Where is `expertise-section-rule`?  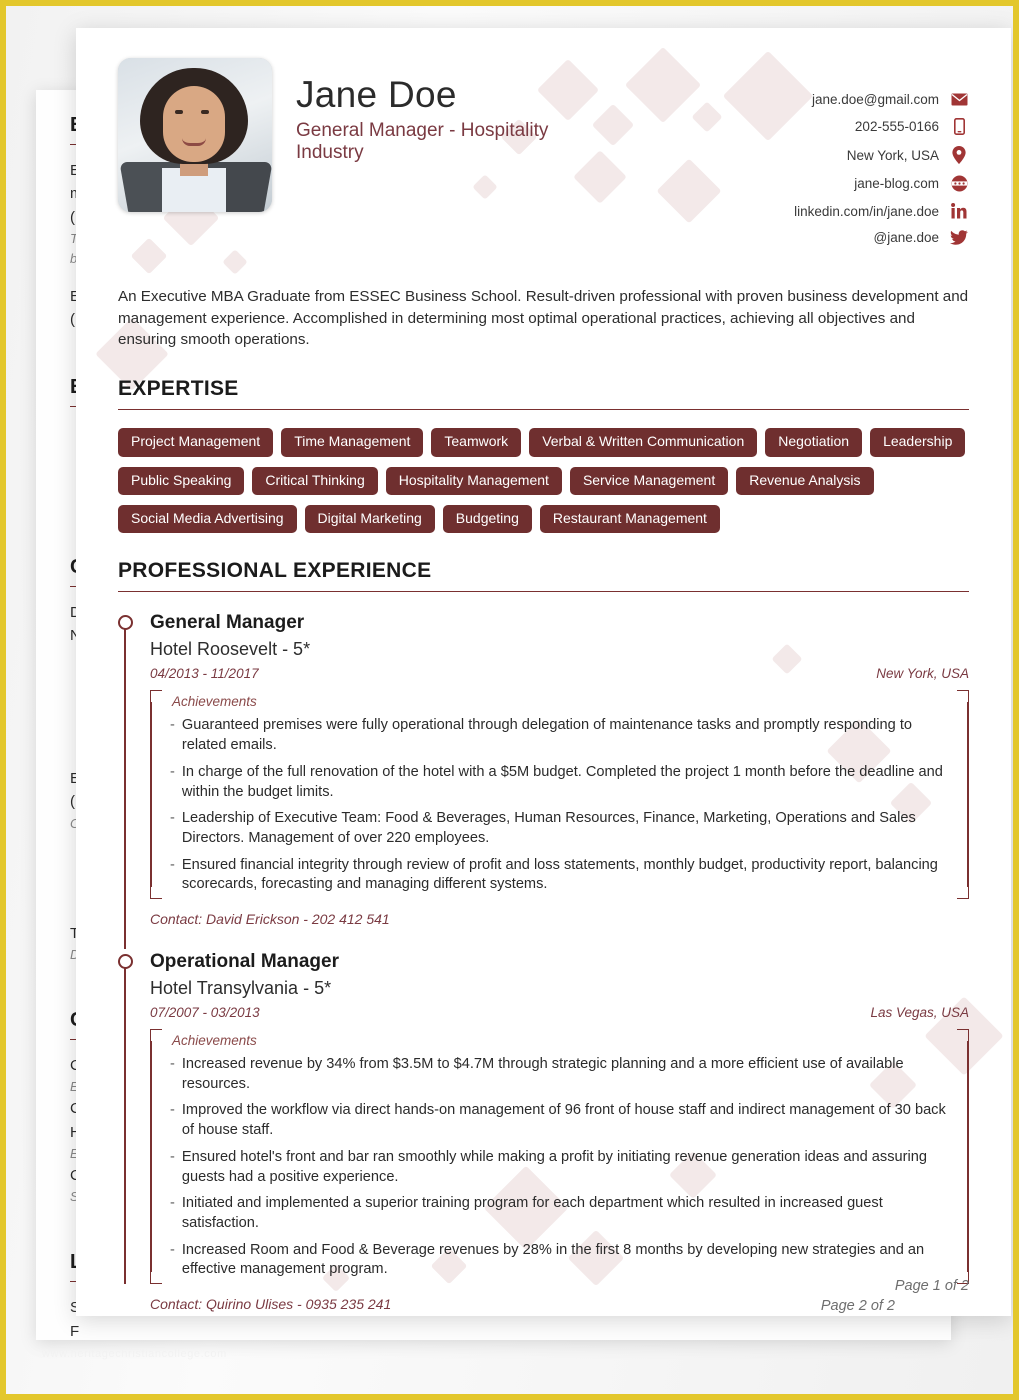
expertise-section-rule is located at coordinates (543, 410).